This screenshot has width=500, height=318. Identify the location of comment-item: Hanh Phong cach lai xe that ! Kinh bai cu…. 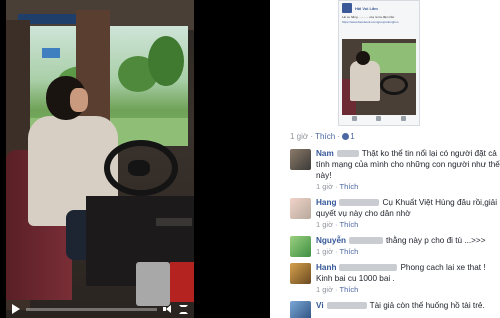
(395, 278).